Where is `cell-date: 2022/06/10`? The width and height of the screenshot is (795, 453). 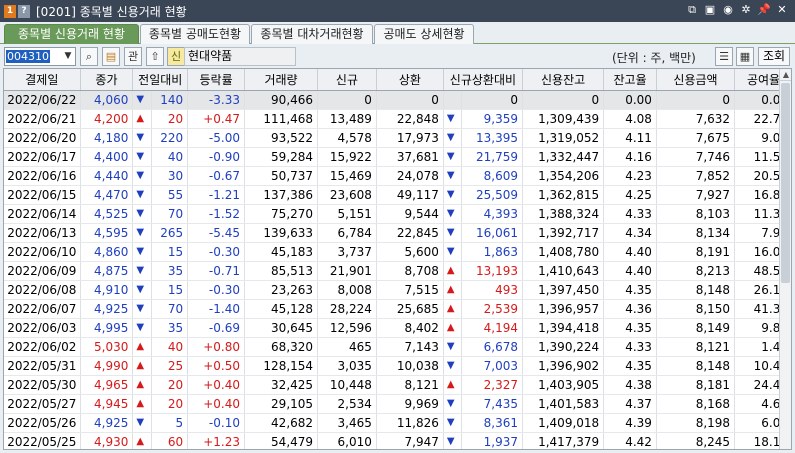 cell-date: 2022/06/10 is located at coordinates (42, 252).